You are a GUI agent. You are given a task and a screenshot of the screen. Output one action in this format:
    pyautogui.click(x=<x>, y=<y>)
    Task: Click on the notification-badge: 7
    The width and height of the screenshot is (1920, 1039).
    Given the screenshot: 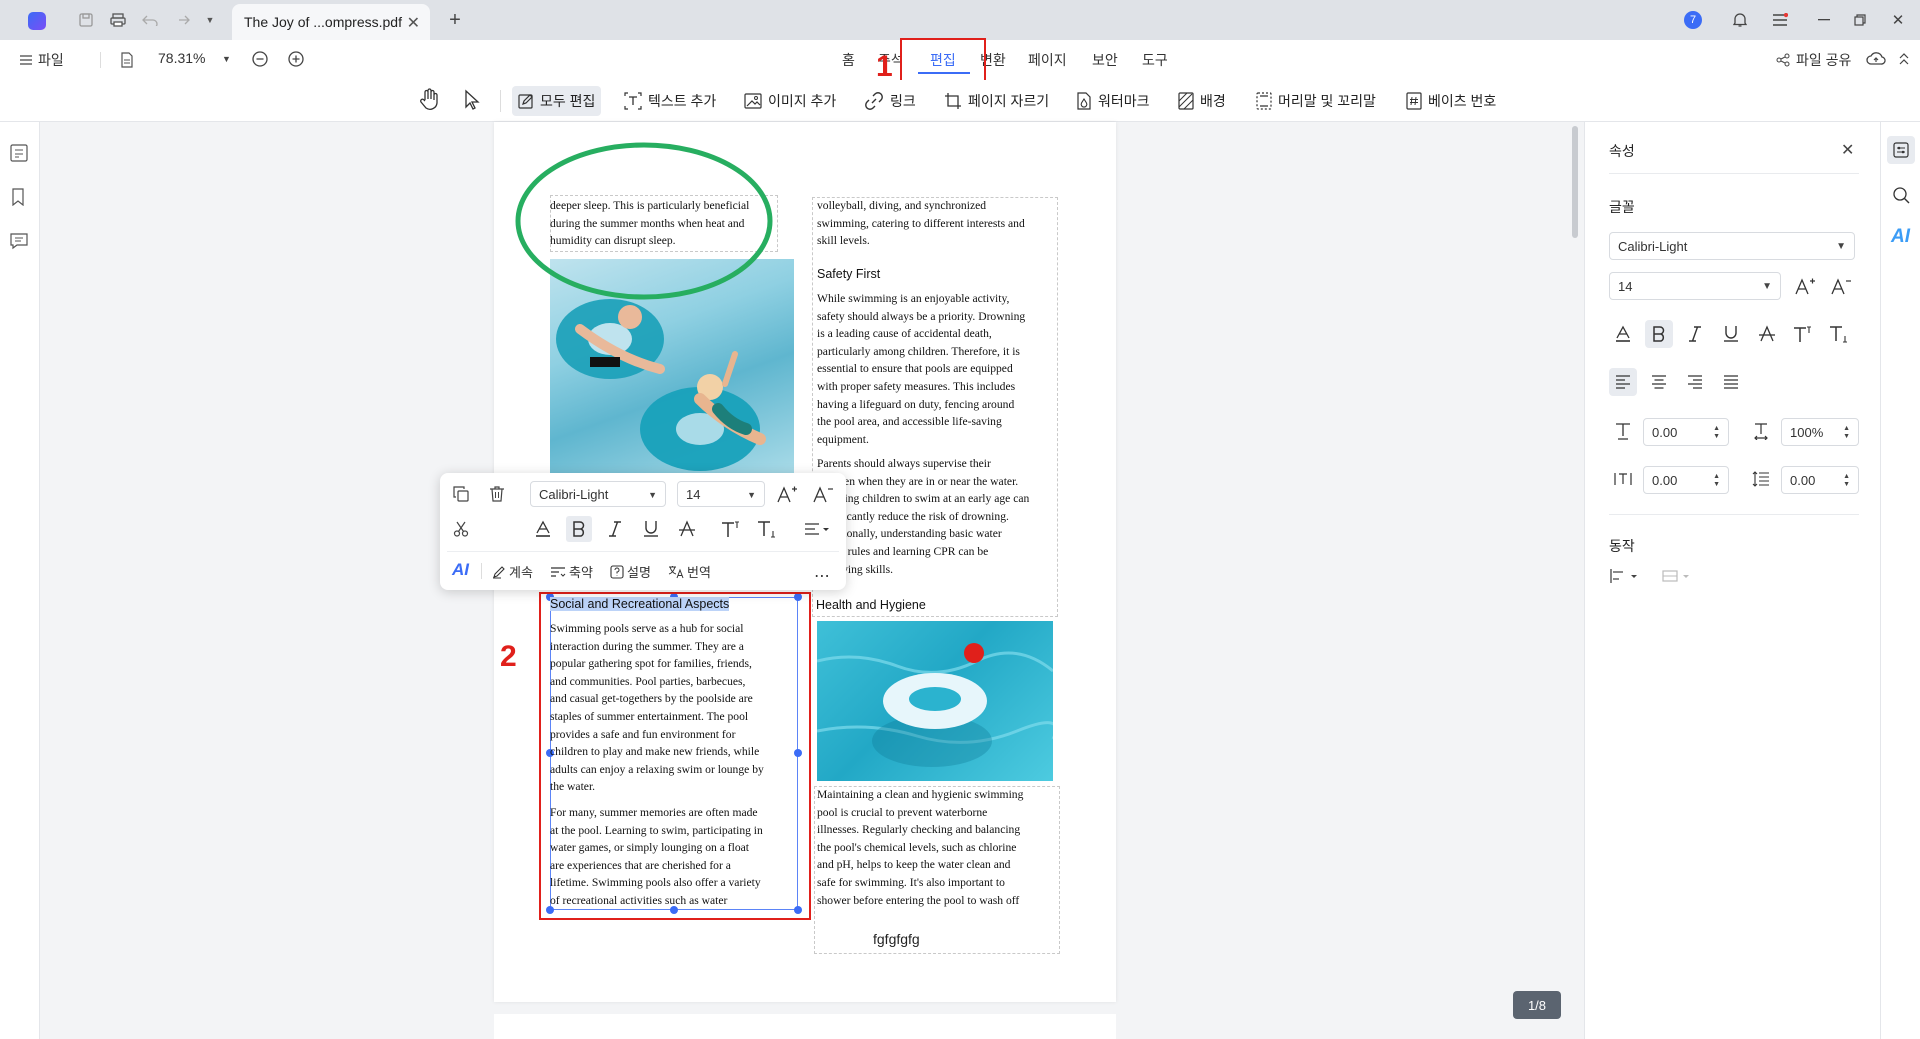 What is the action you would take?
    pyautogui.click(x=1693, y=20)
    